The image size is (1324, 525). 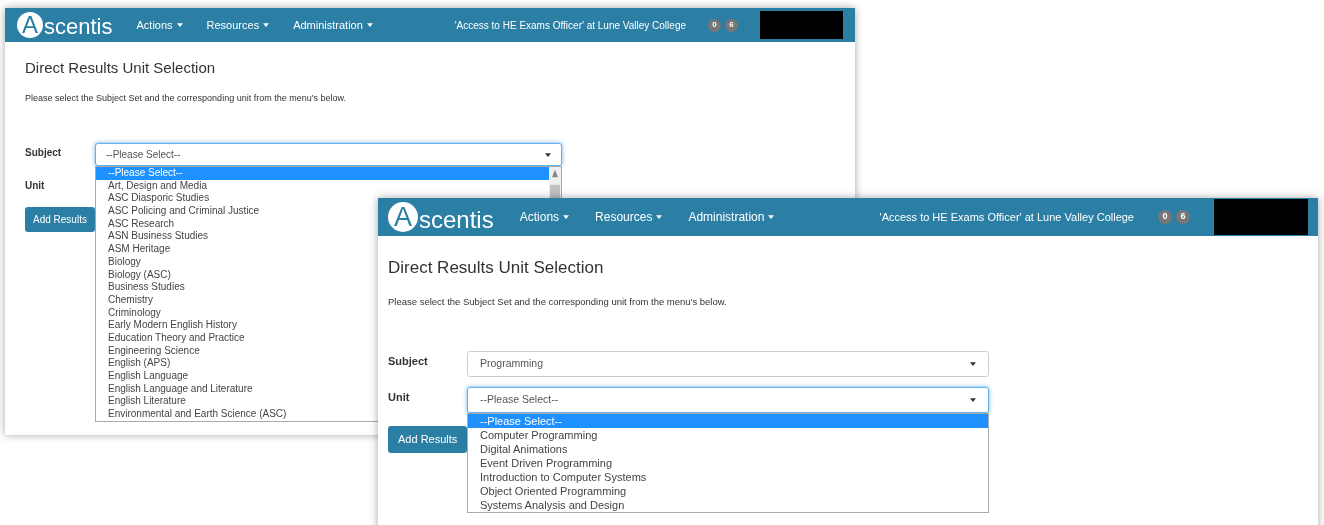 I want to click on dropdown-option: Biology (ASC), so click(x=139, y=275).